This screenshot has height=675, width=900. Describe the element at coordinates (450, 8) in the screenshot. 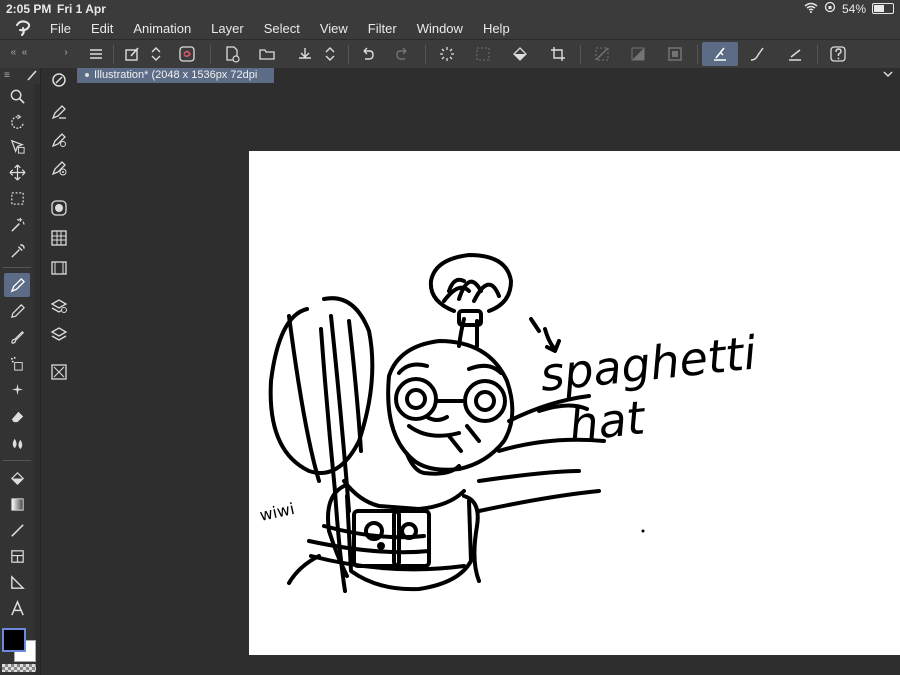

I see `ios-status-bar: 2:05 PM Fri 1 Apr 54%` at that location.